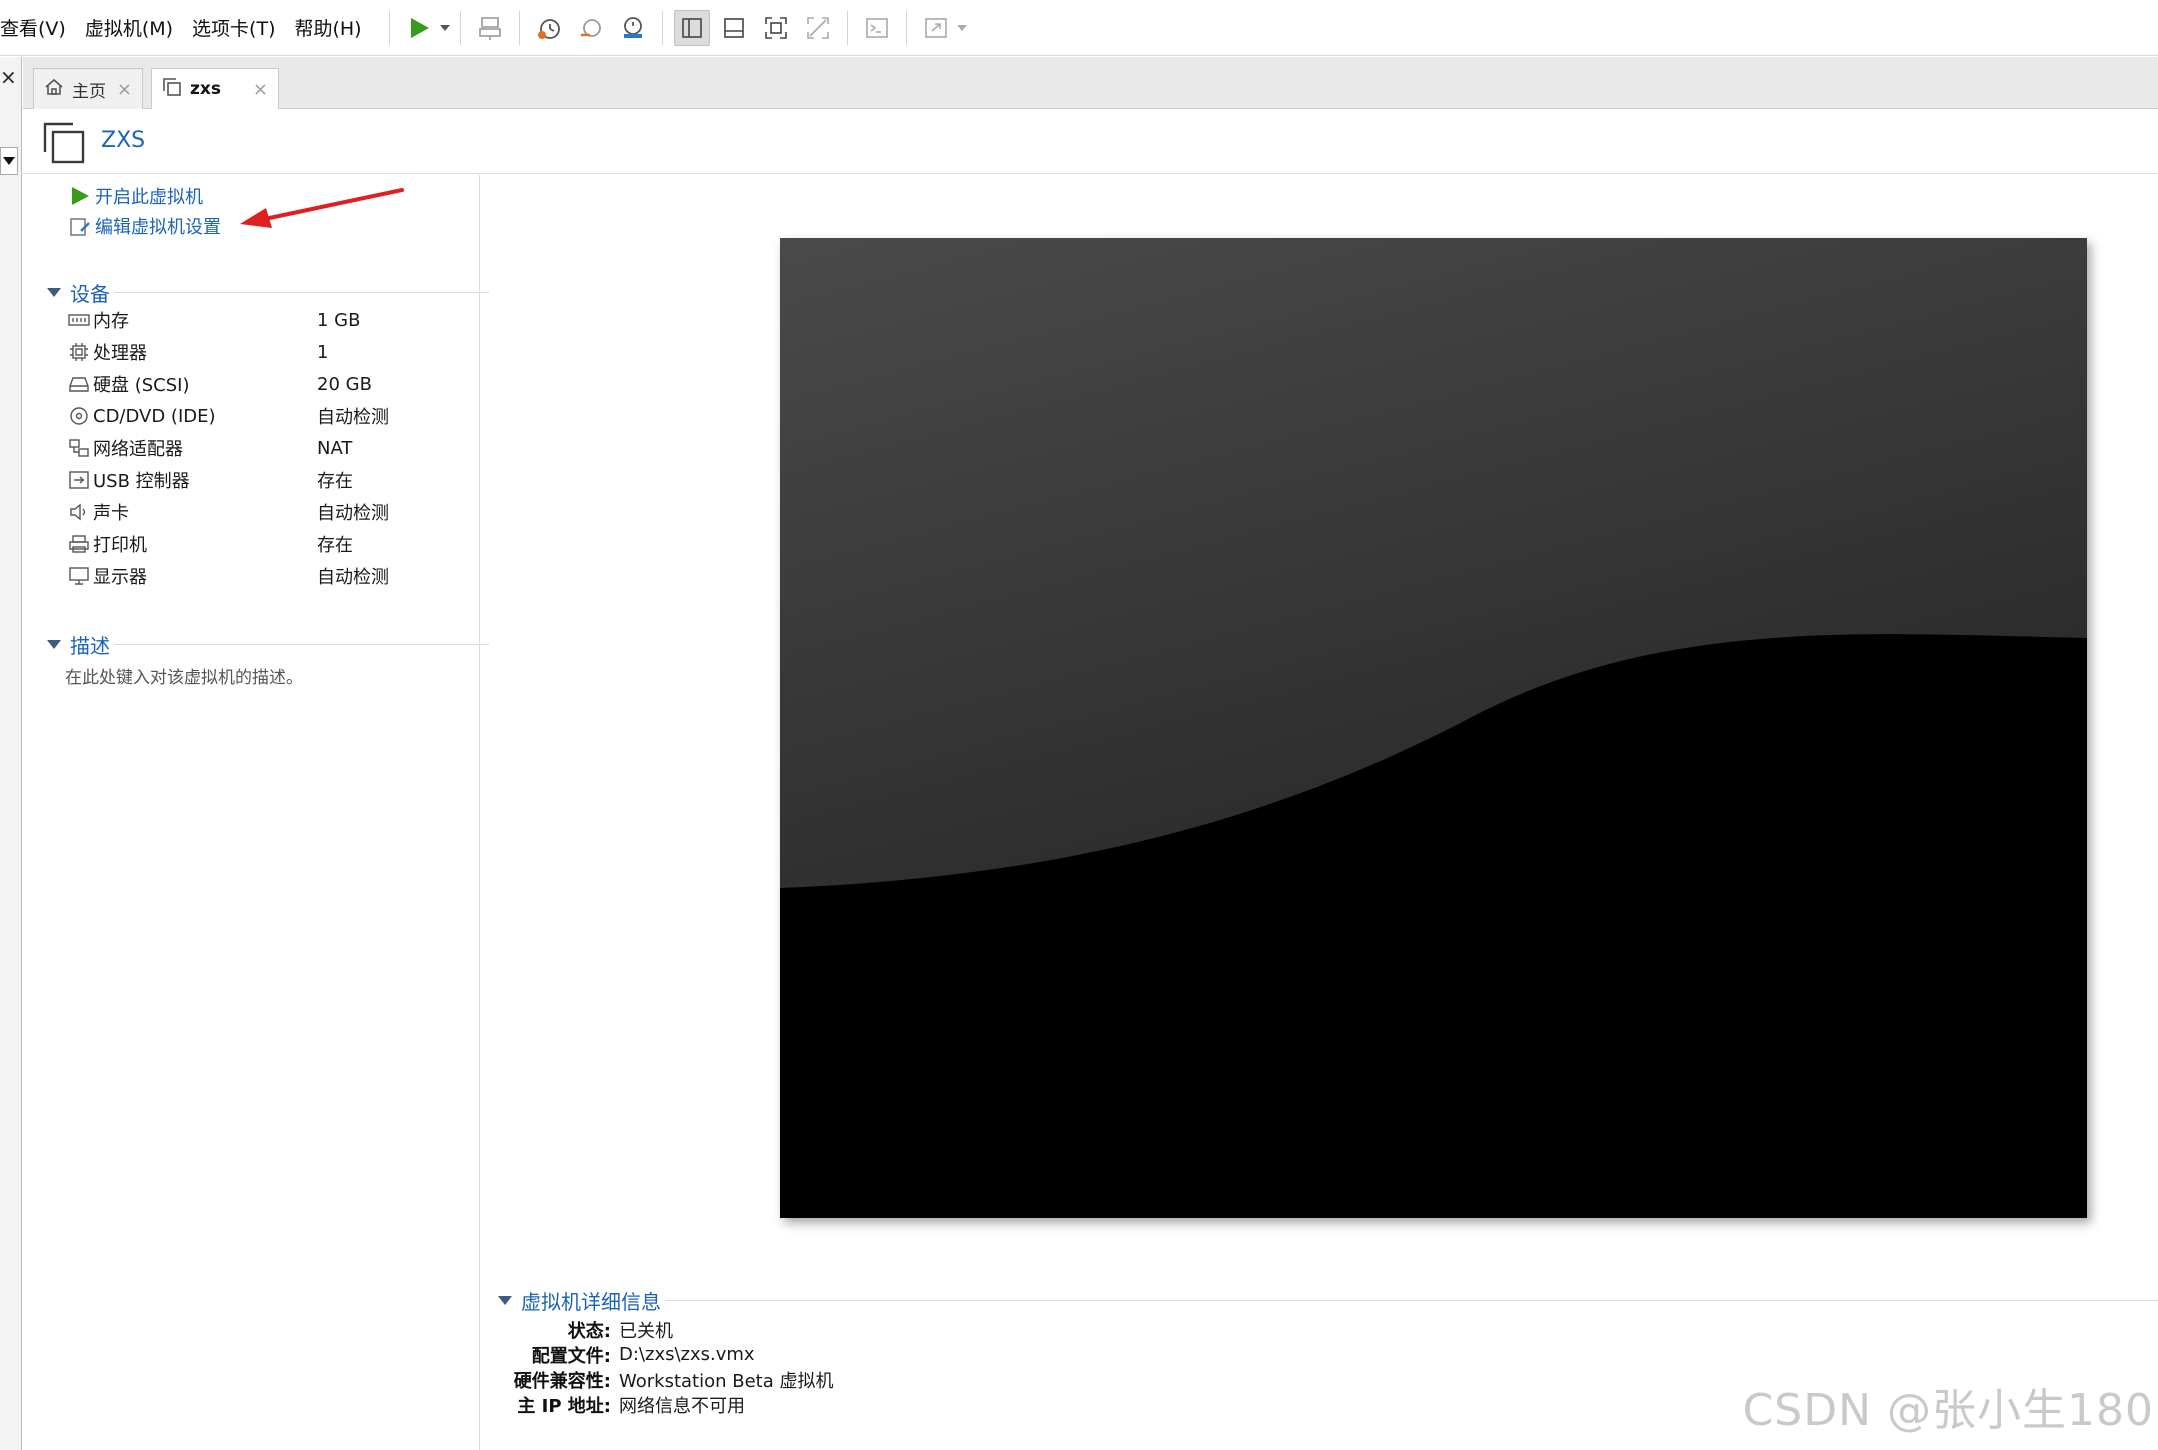 The image size is (2158, 1450). I want to click on start-vm-link: 开启此虚拟机, so click(136, 196).